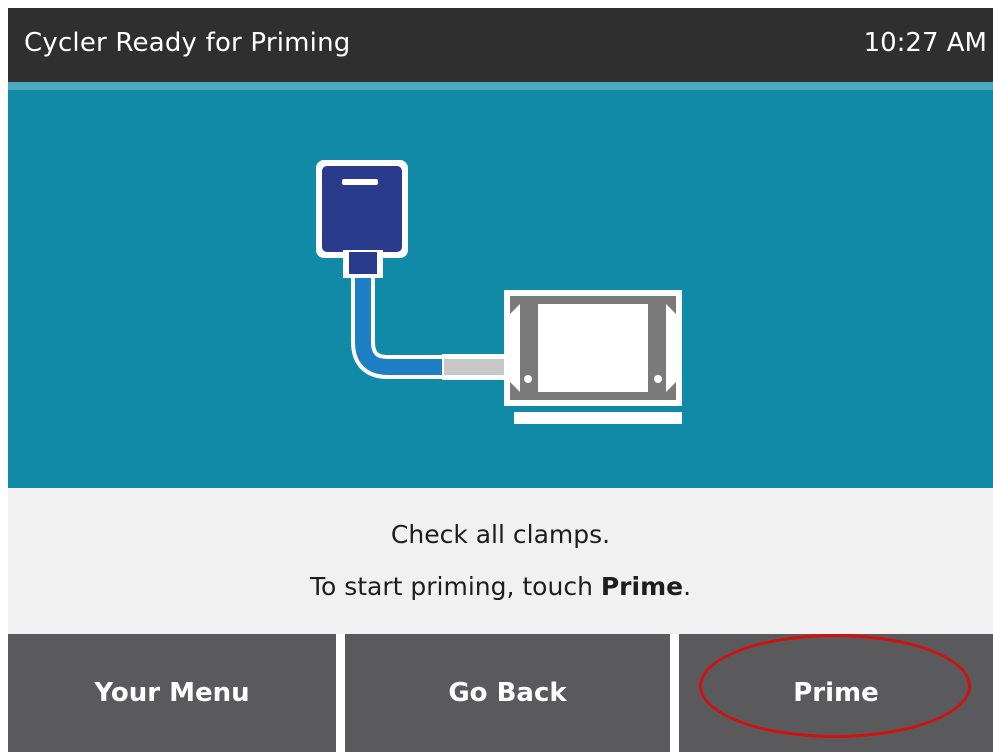 Image resolution: width=993 pixels, height=752 pixels. Describe the element at coordinates (172, 693) in the screenshot. I see `your-menu-button: Your Menu` at that location.